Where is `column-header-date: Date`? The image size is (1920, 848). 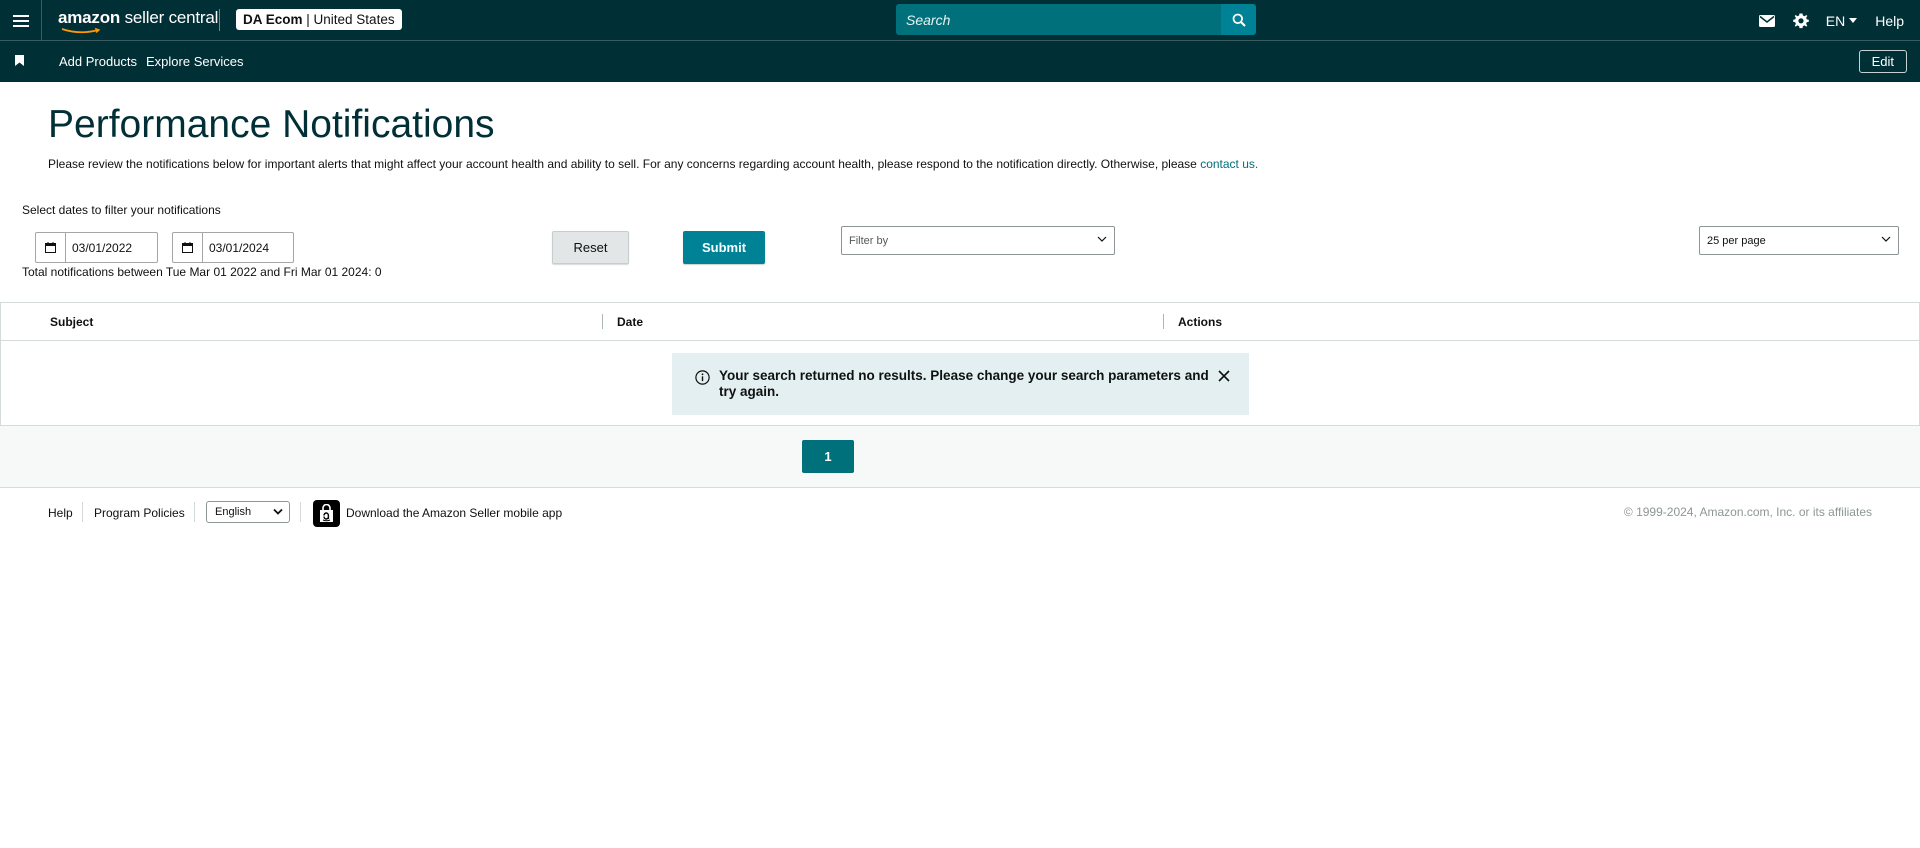
column-header-date: Date is located at coordinates (630, 322).